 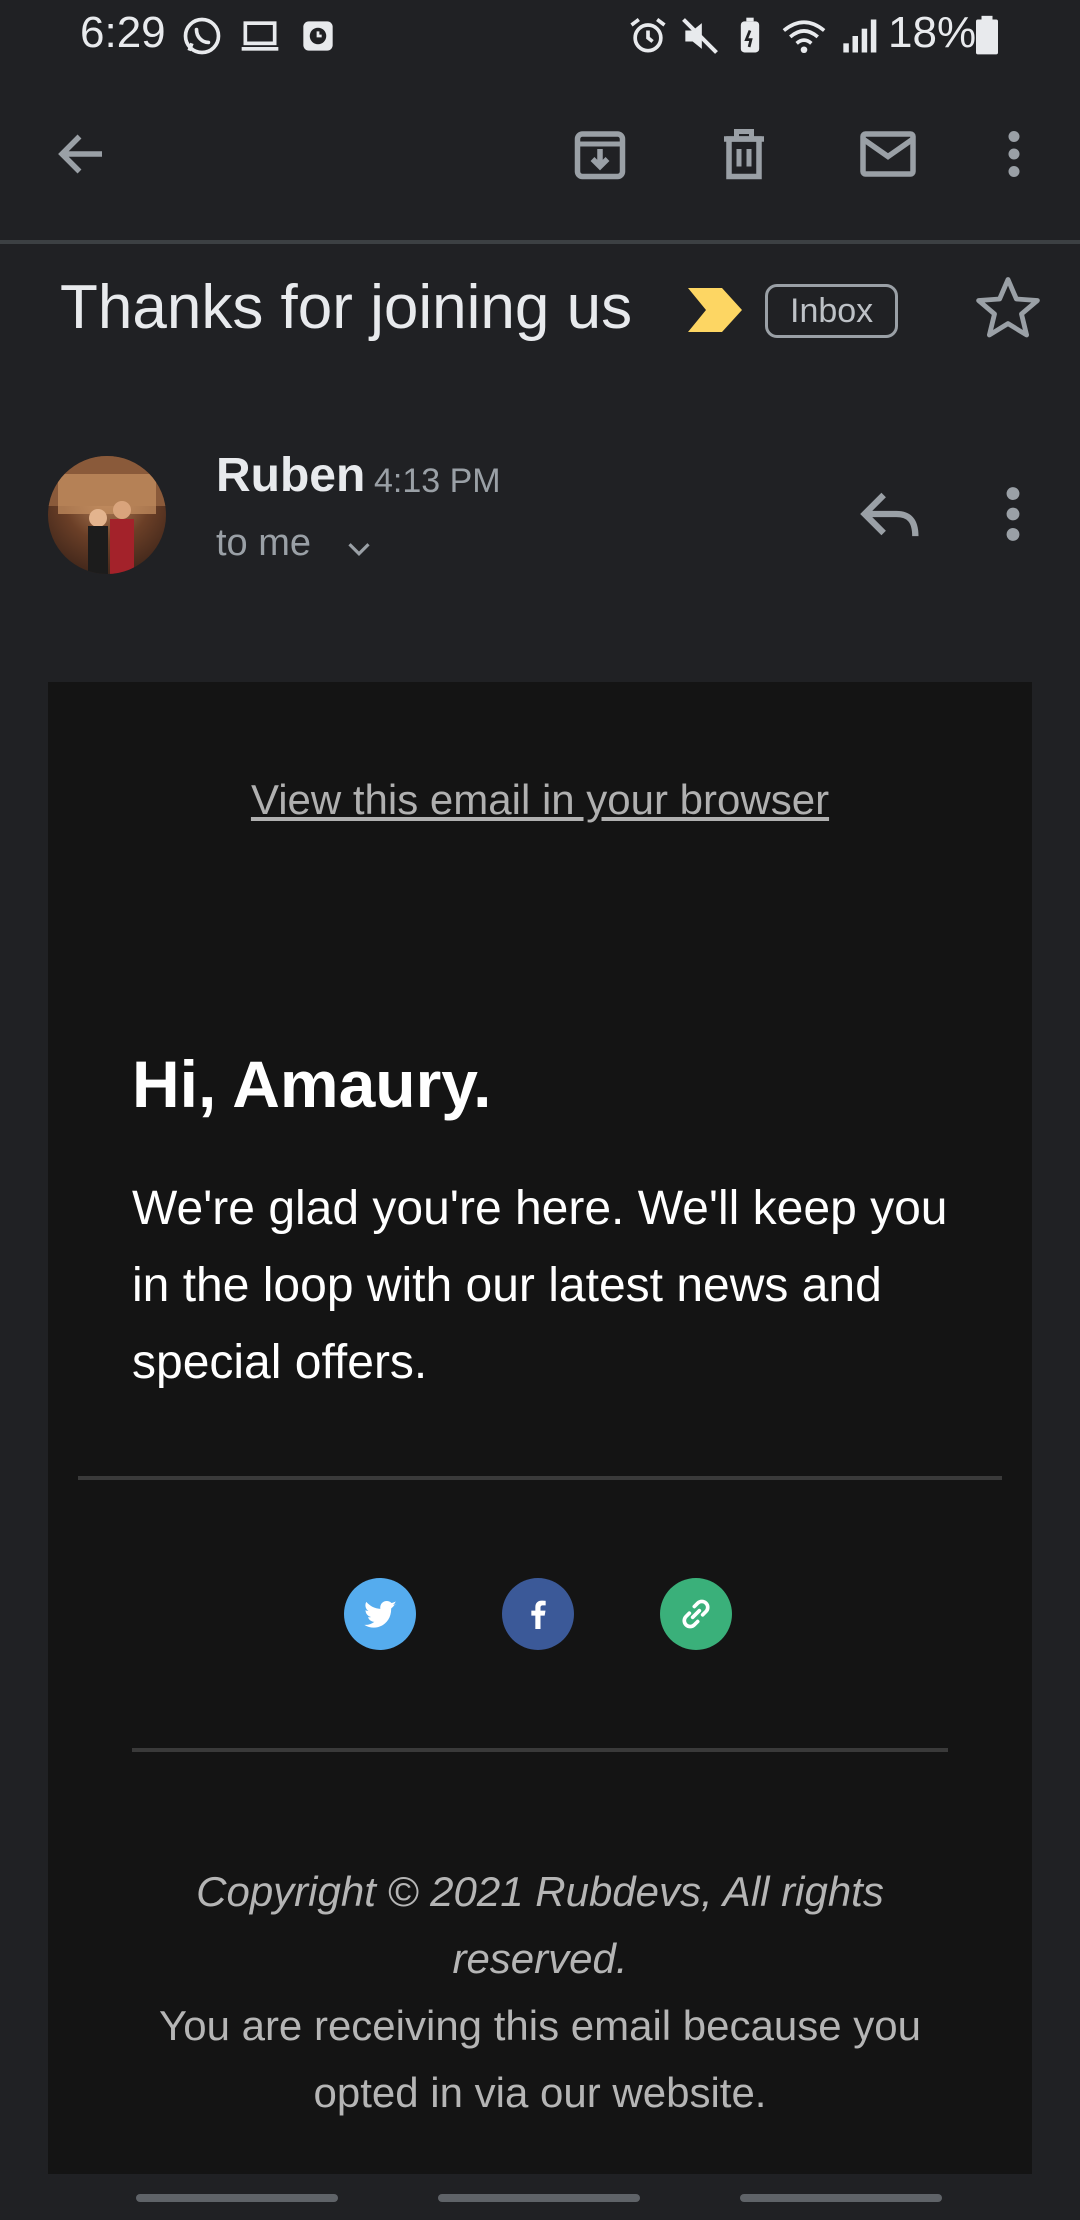 I want to click on facebook-button, so click(x=538, y=1614).